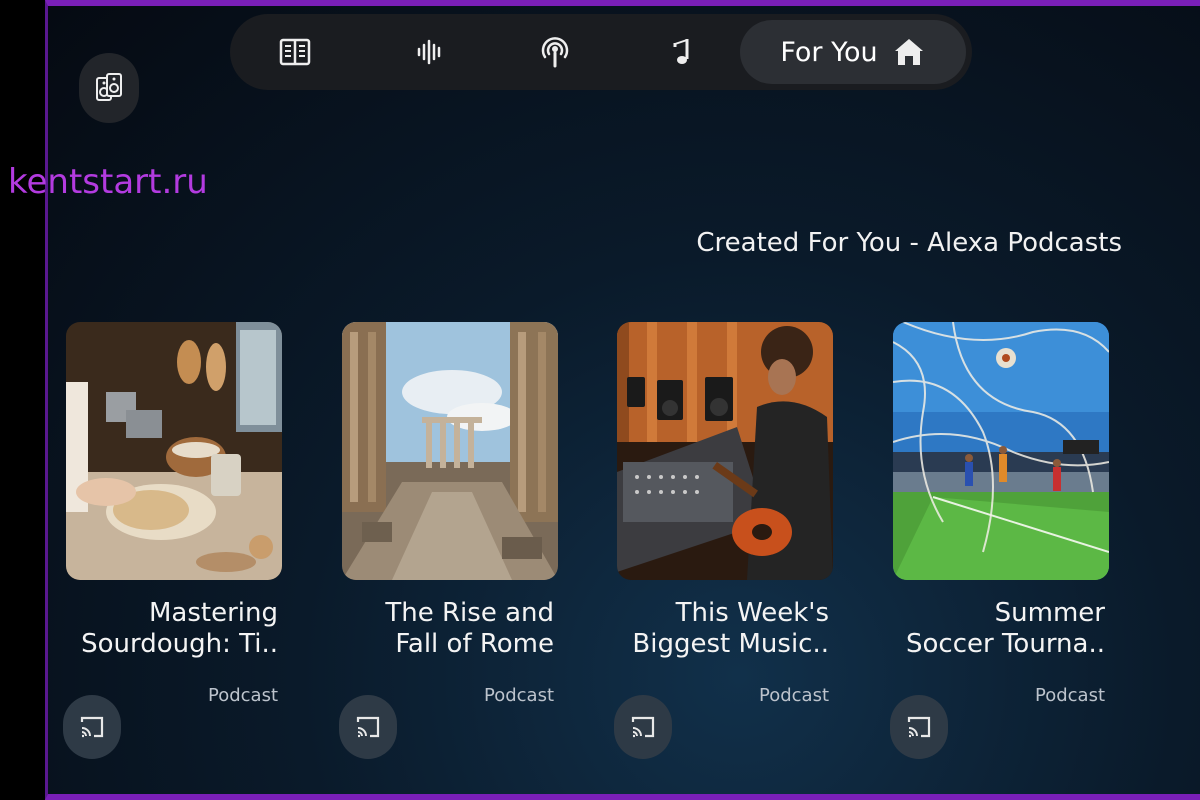  I want to click on nav-books-tab, so click(295, 52).